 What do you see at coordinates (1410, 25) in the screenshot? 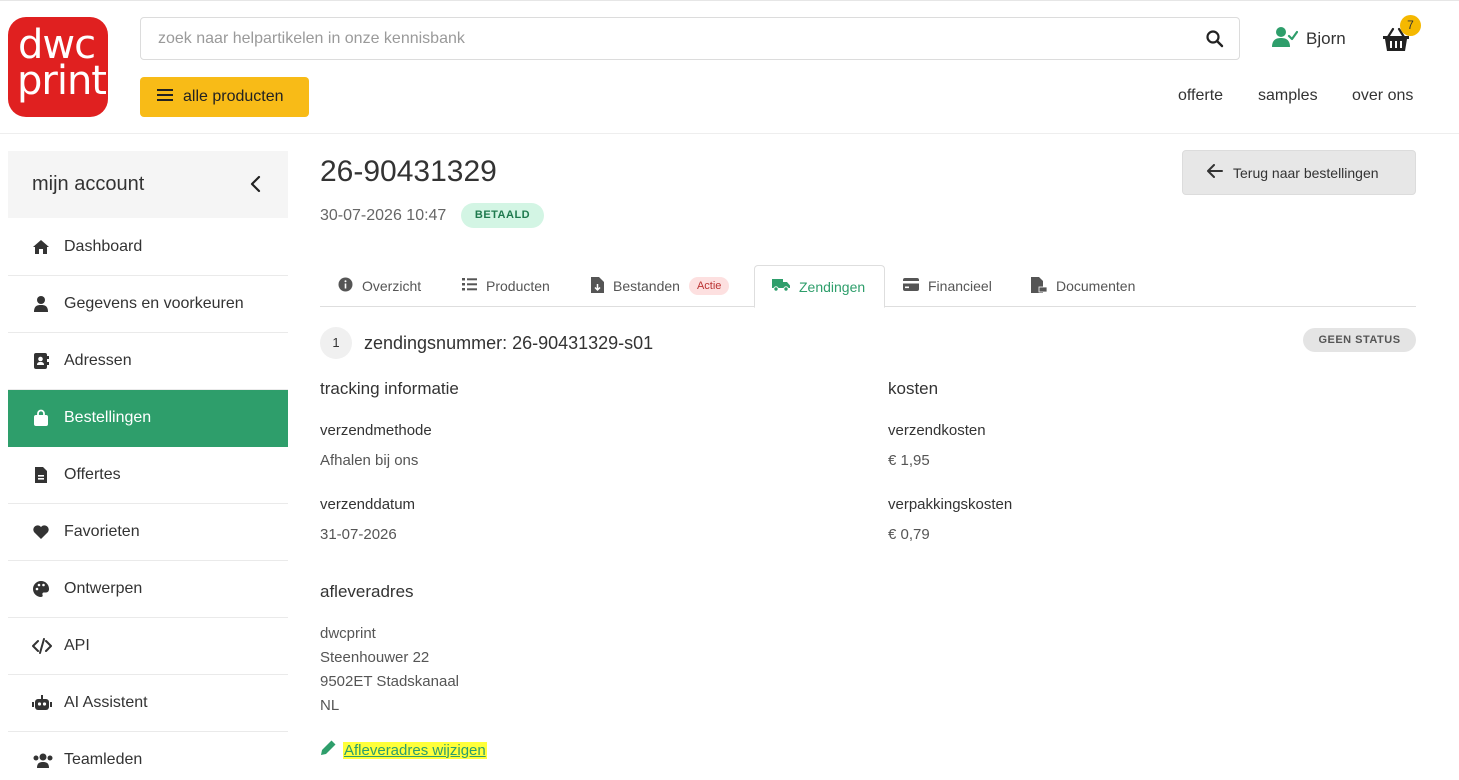
I see `cart-count-badge: 7` at bounding box center [1410, 25].